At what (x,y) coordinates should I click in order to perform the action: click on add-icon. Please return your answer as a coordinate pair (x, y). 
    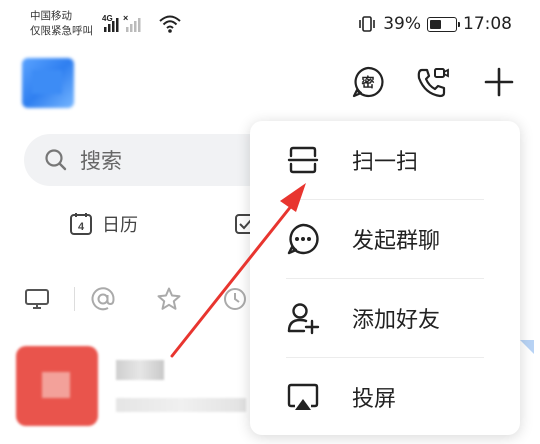
    Looking at the image, I should click on (499, 82).